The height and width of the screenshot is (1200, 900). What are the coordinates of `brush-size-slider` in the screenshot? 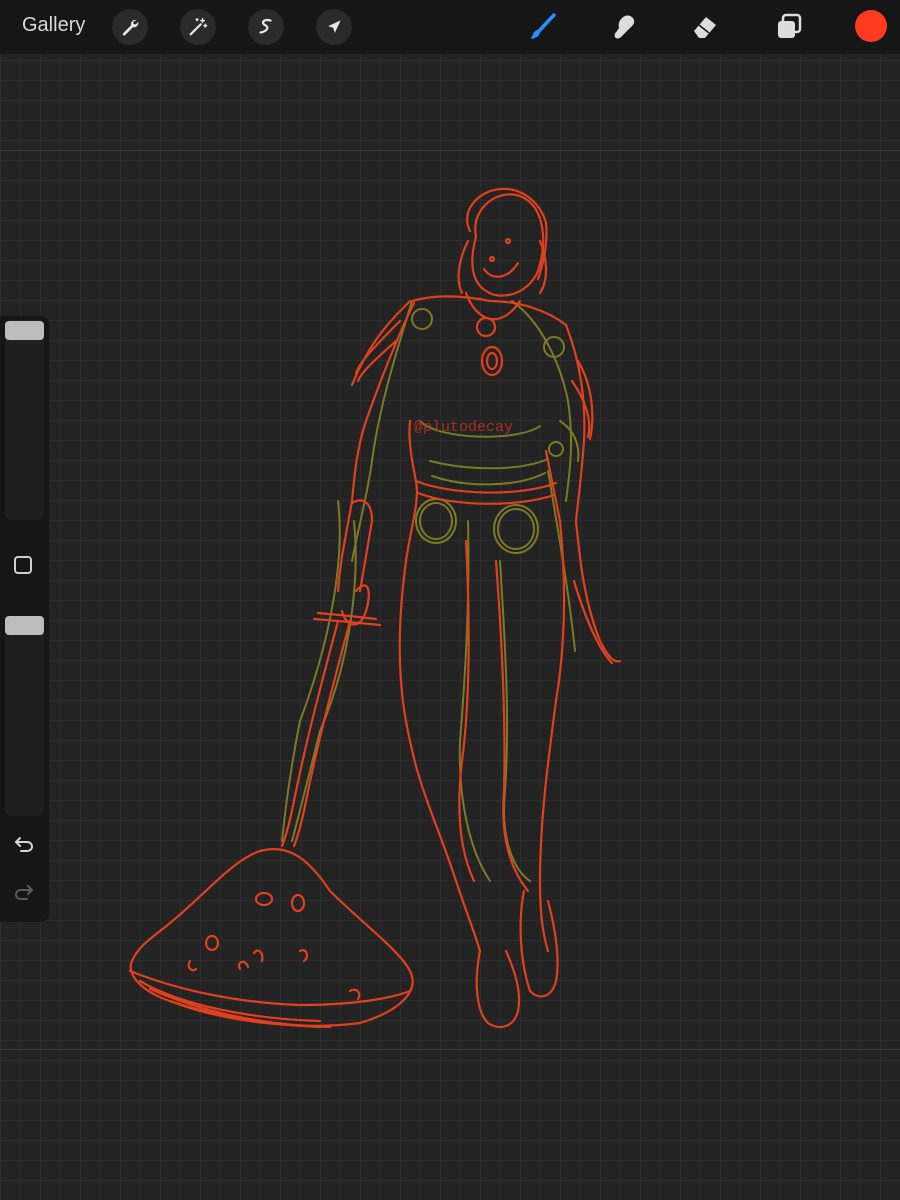 It's located at (24, 420).